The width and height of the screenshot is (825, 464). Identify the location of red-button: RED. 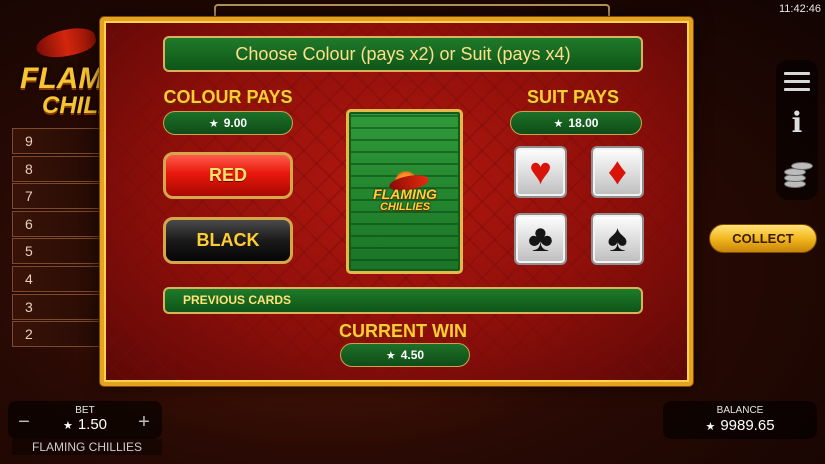
(228, 175).